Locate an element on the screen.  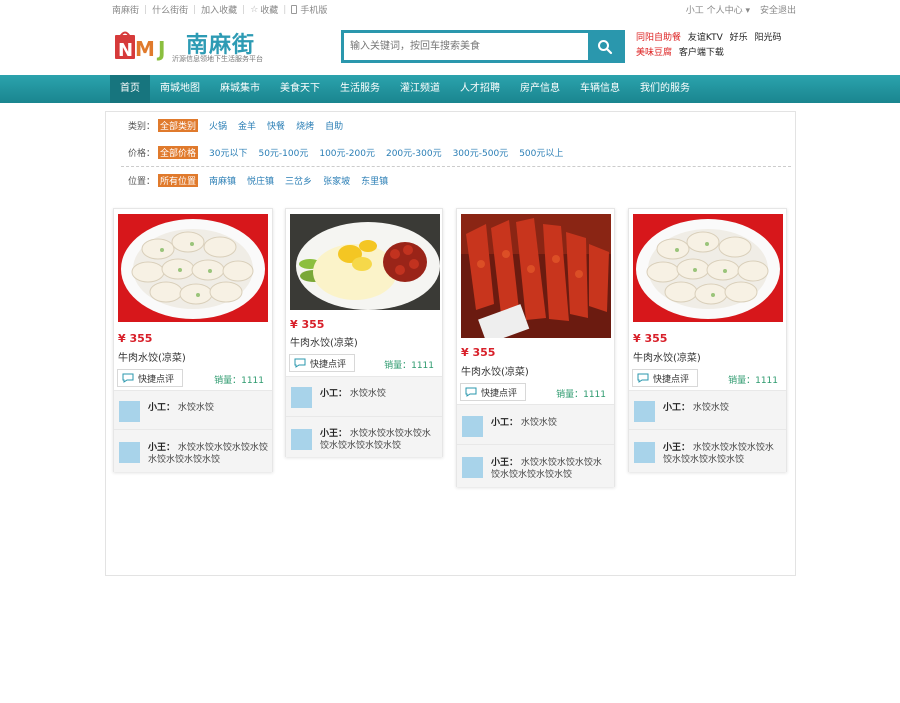
location-filter: 位置： 所有位置 南麻镇 悦庄镇 三岔乡 张家坡 东里镇 is located at coordinates (263, 180).